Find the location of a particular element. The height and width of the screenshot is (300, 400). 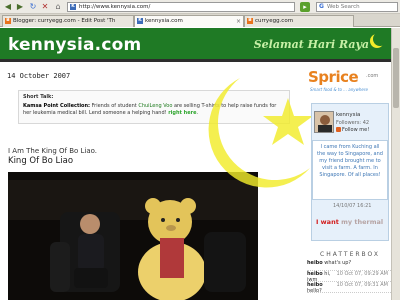

chat-author: heibo is located at coordinates (315, 263).